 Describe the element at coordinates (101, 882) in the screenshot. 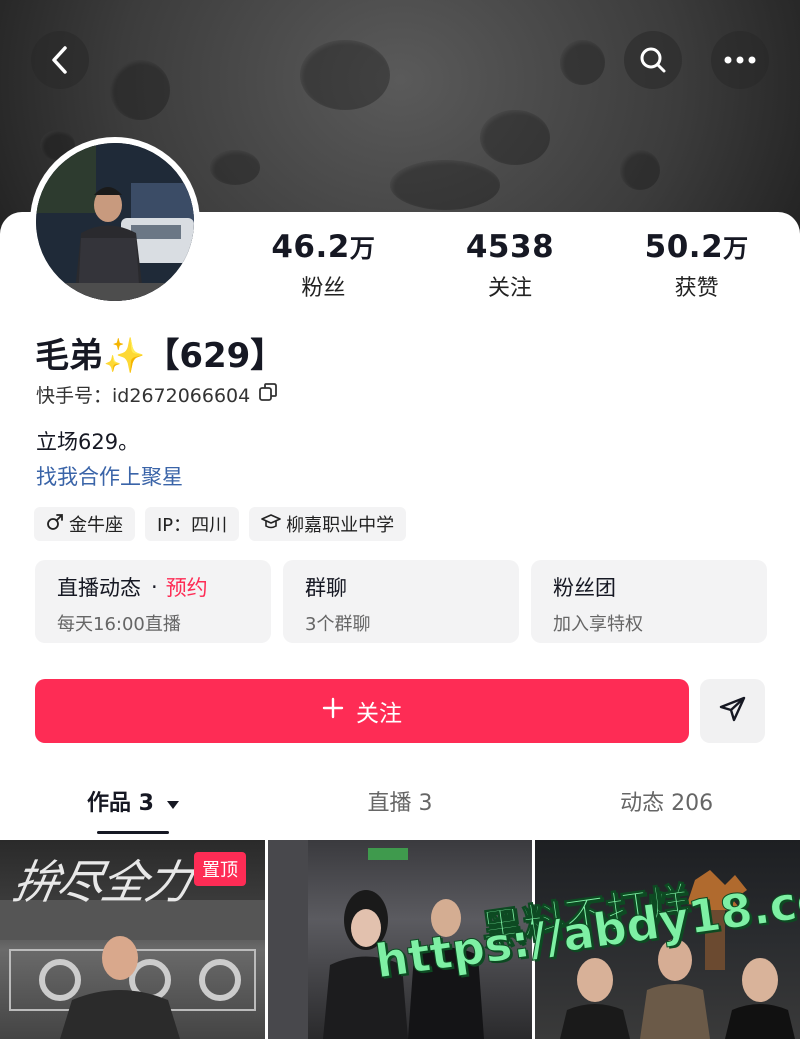

I see `video-thumb-1-title-art: 拚尽全力` at that location.